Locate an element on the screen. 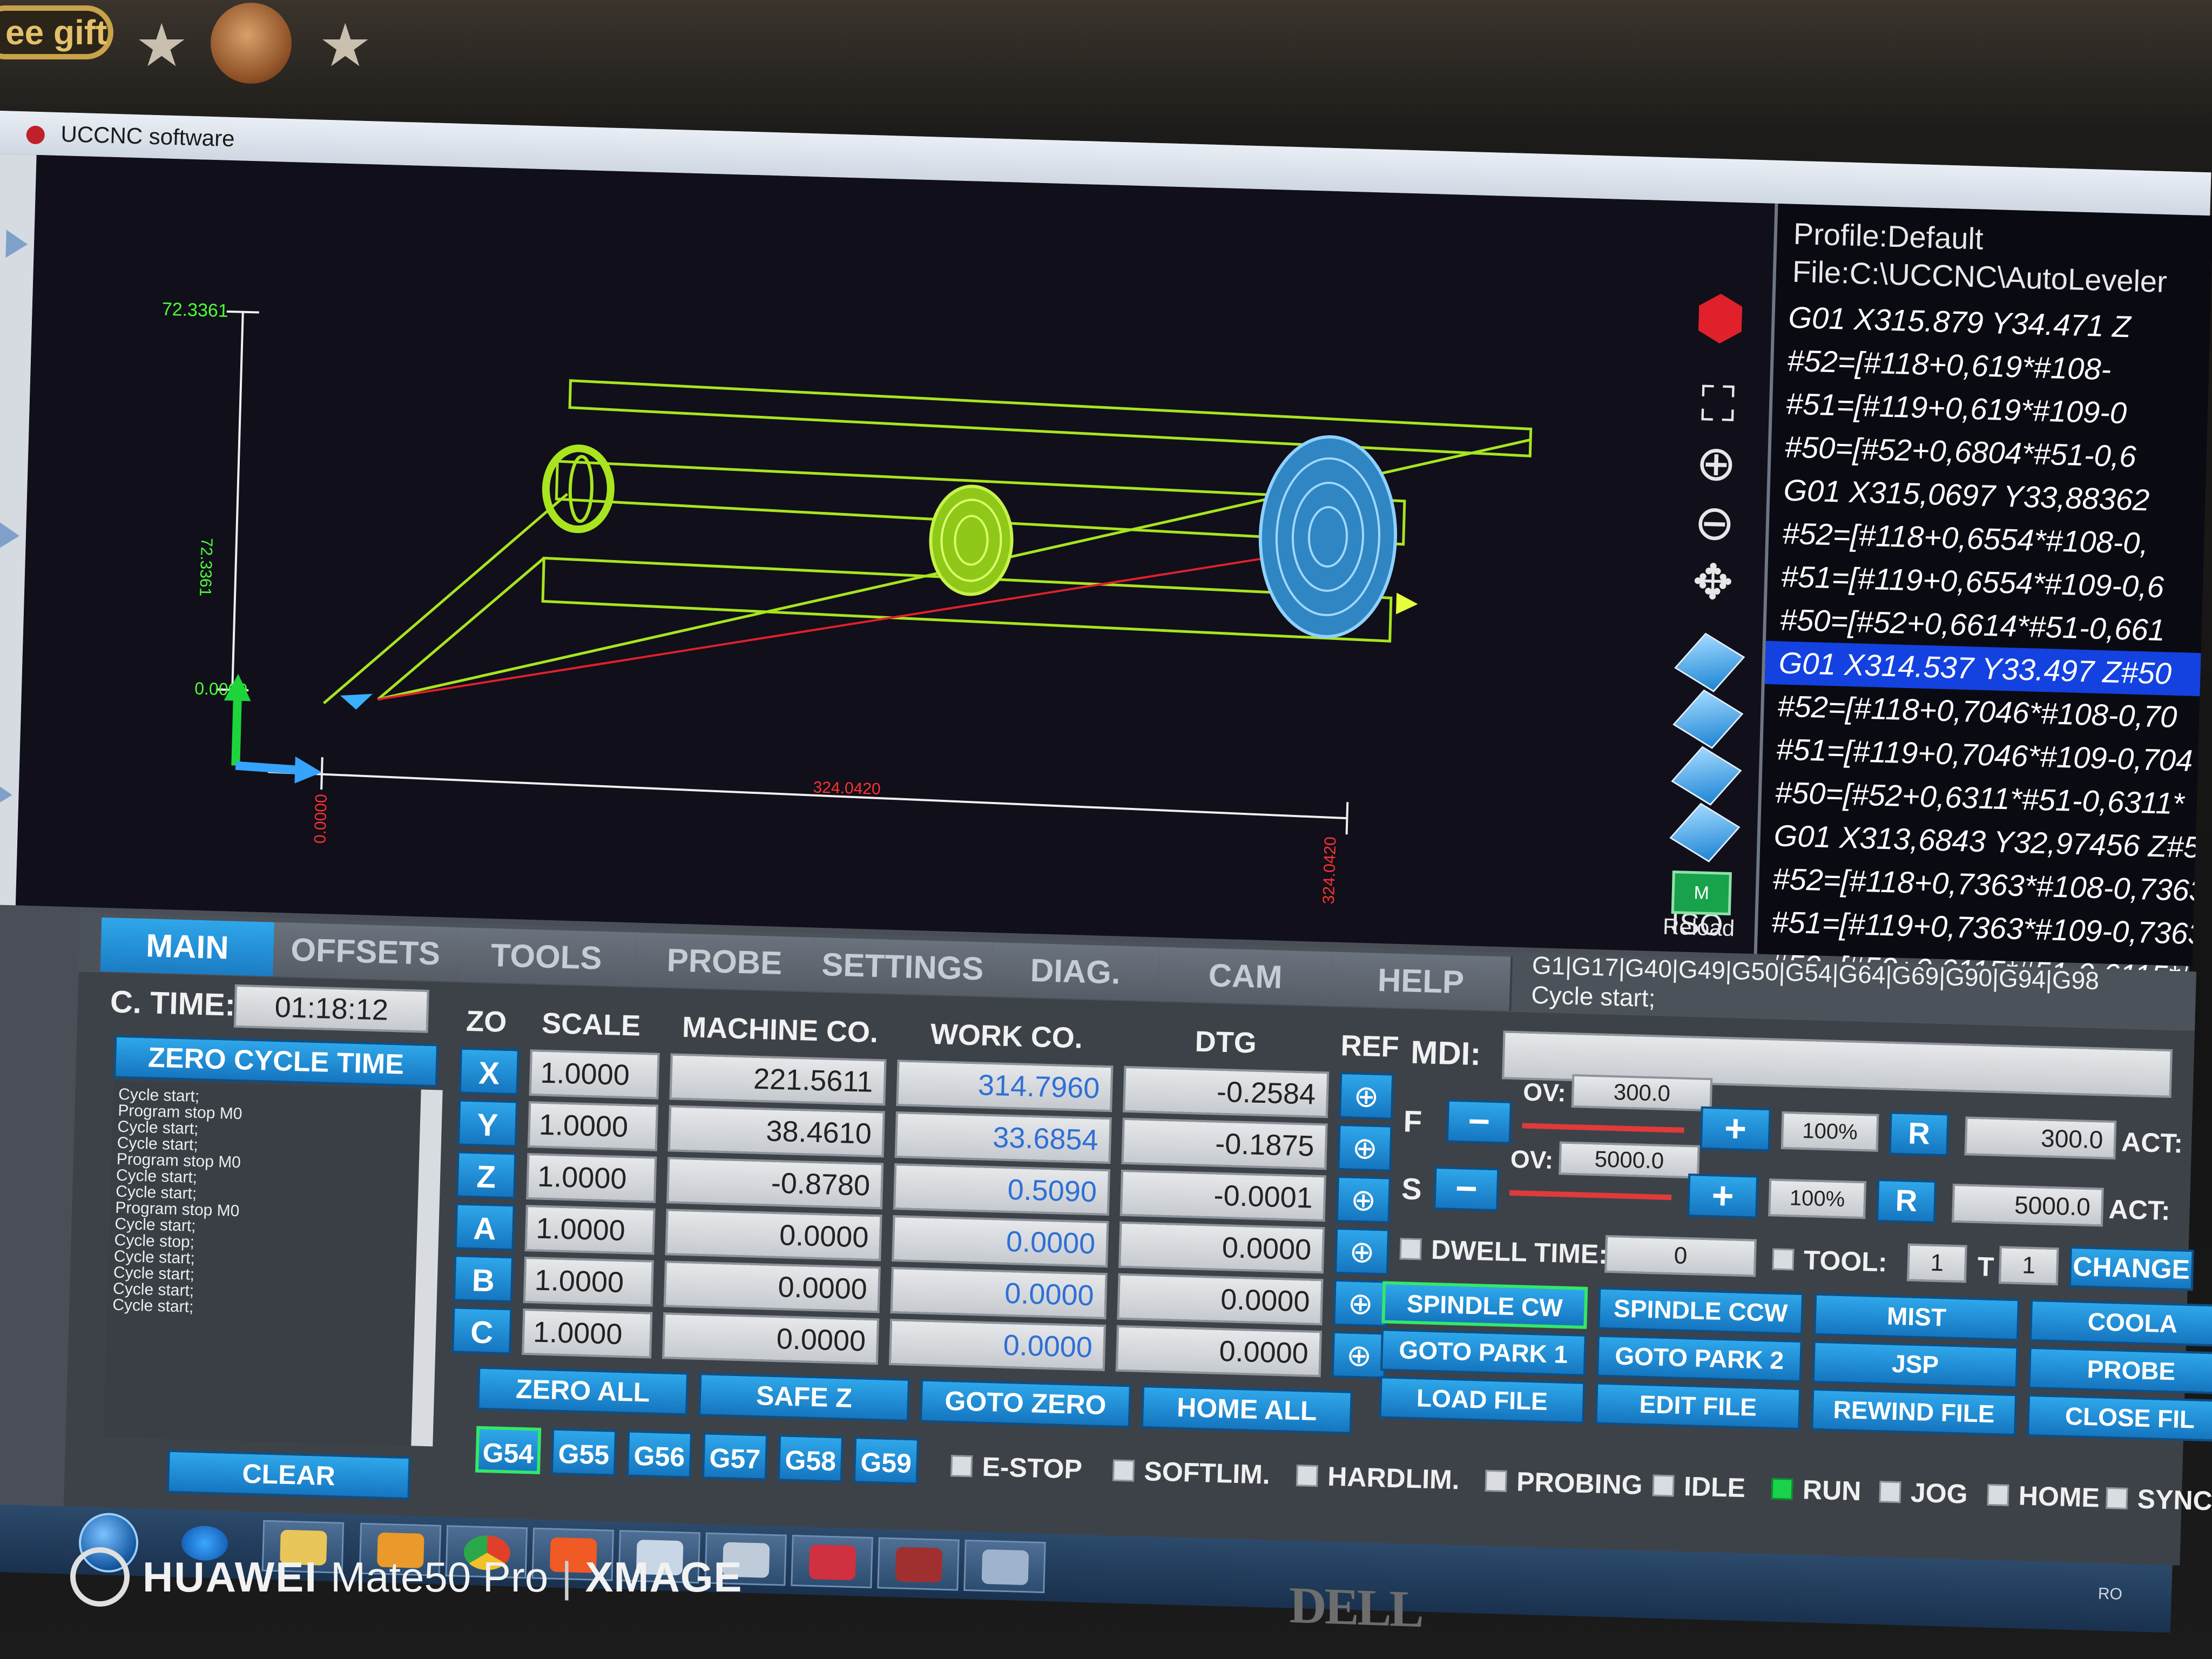 The image size is (2212, 1659). machine-b-field: 0.0000 is located at coordinates (772, 1286).